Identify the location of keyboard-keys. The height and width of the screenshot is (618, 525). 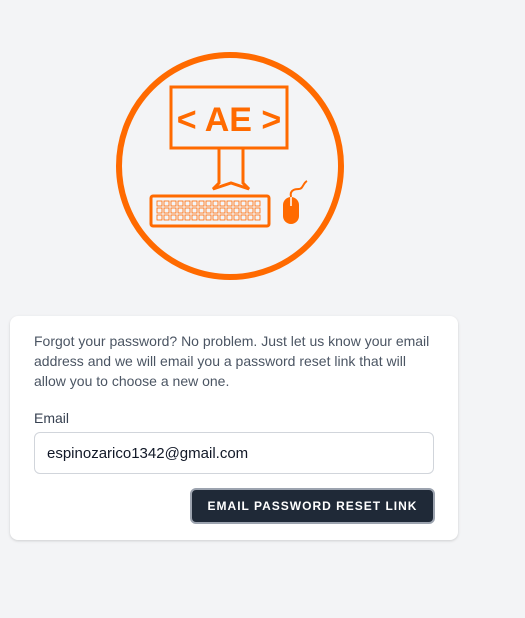
(208, 210).